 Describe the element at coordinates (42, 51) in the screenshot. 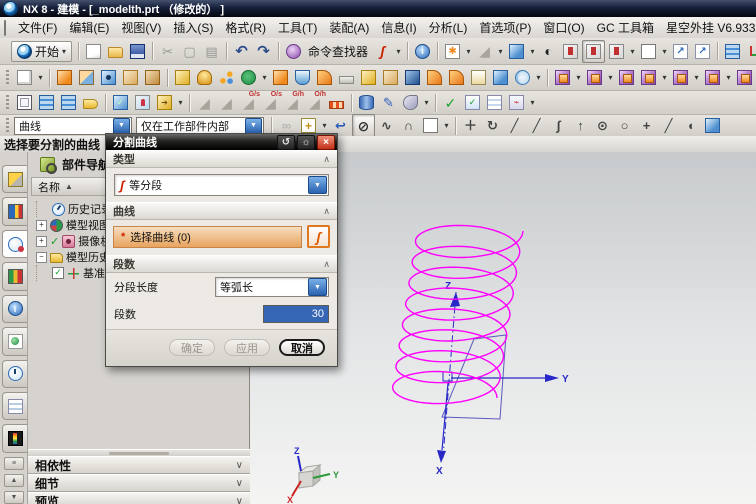

I see `start-button: 开始 ▾` at that location.